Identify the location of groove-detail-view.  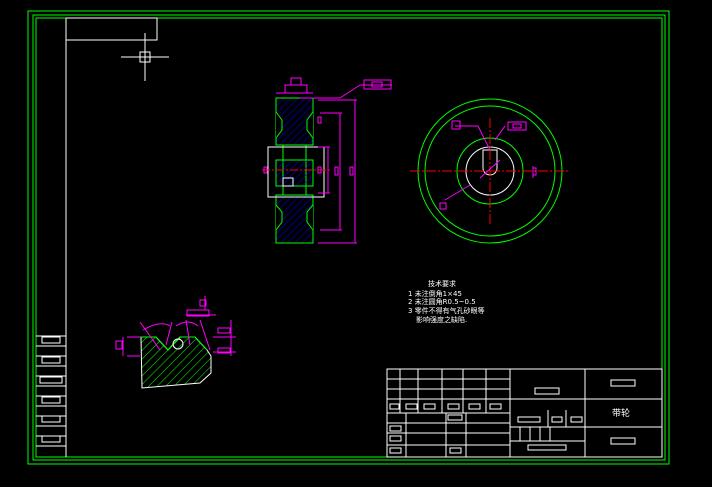
(175, 342).